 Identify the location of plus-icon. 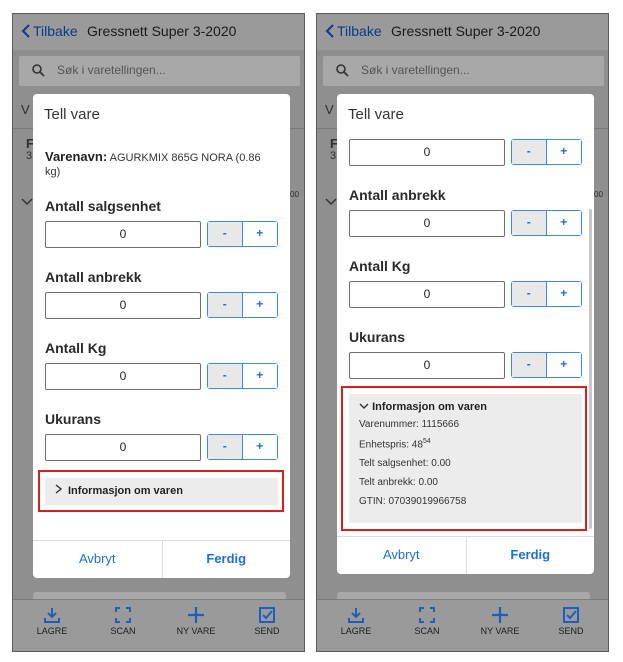
(196, 615).